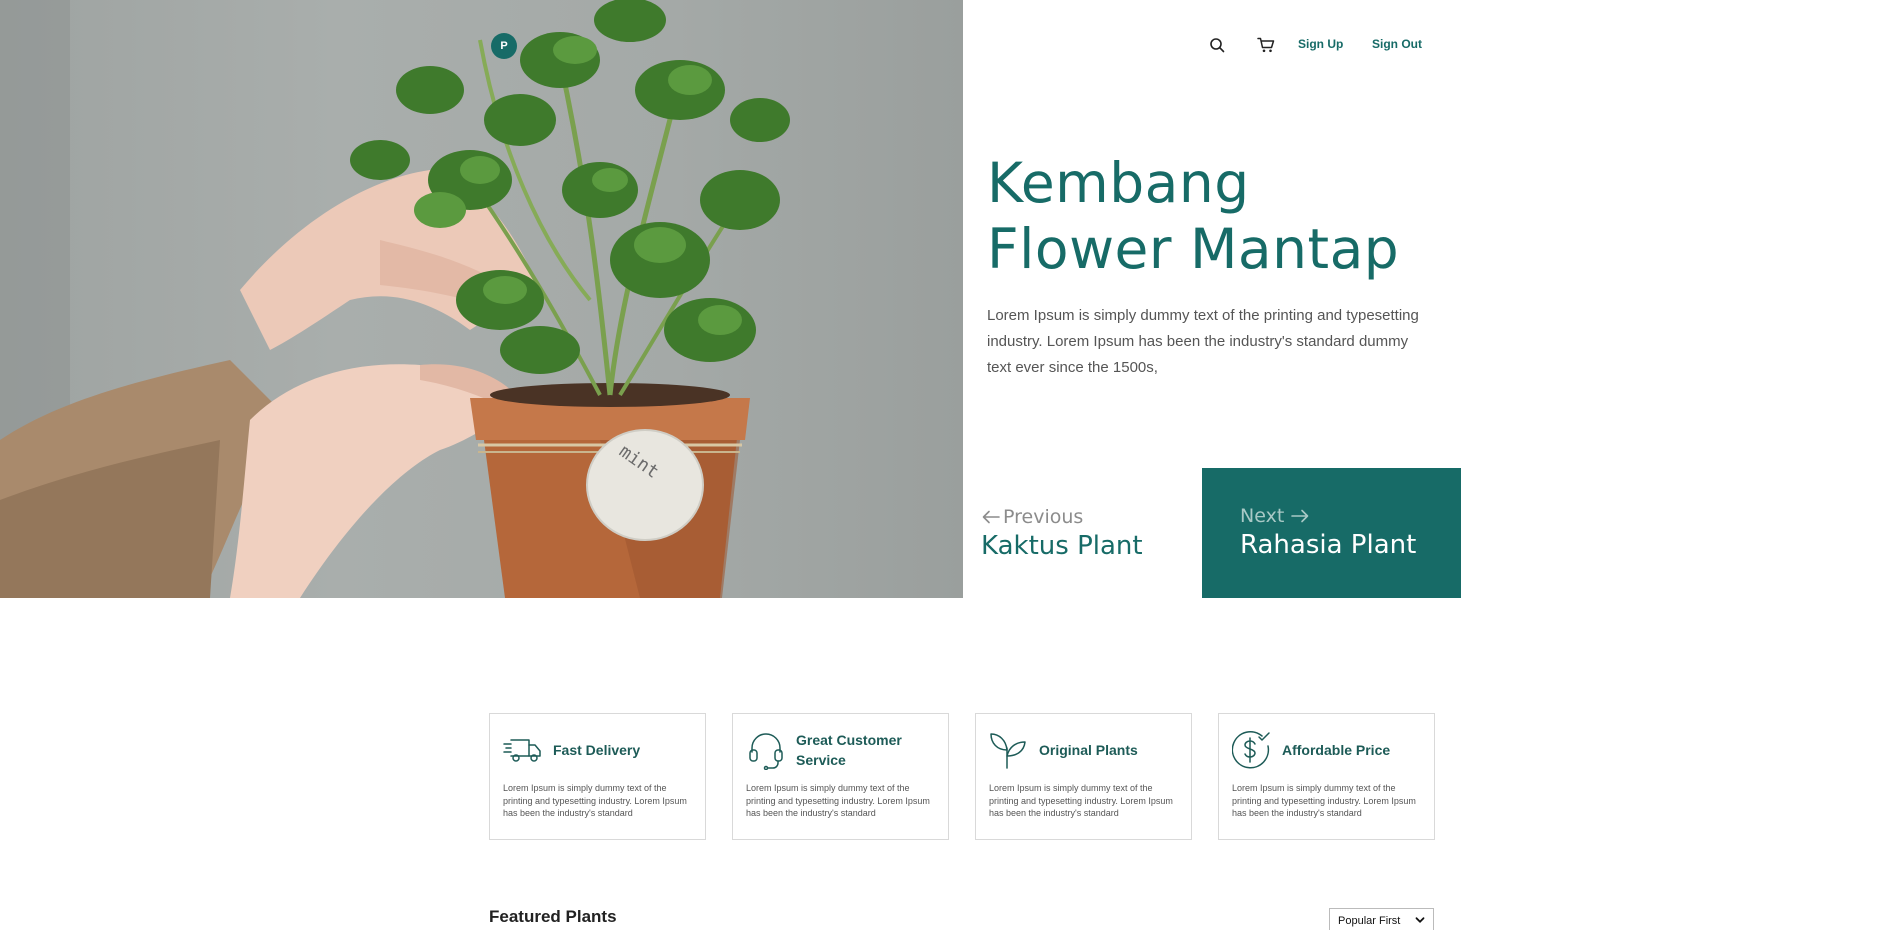 The height and width of the screenshot is (930, 1900). I want to click on sort-select-value: Popular First, so click(1369, 921).